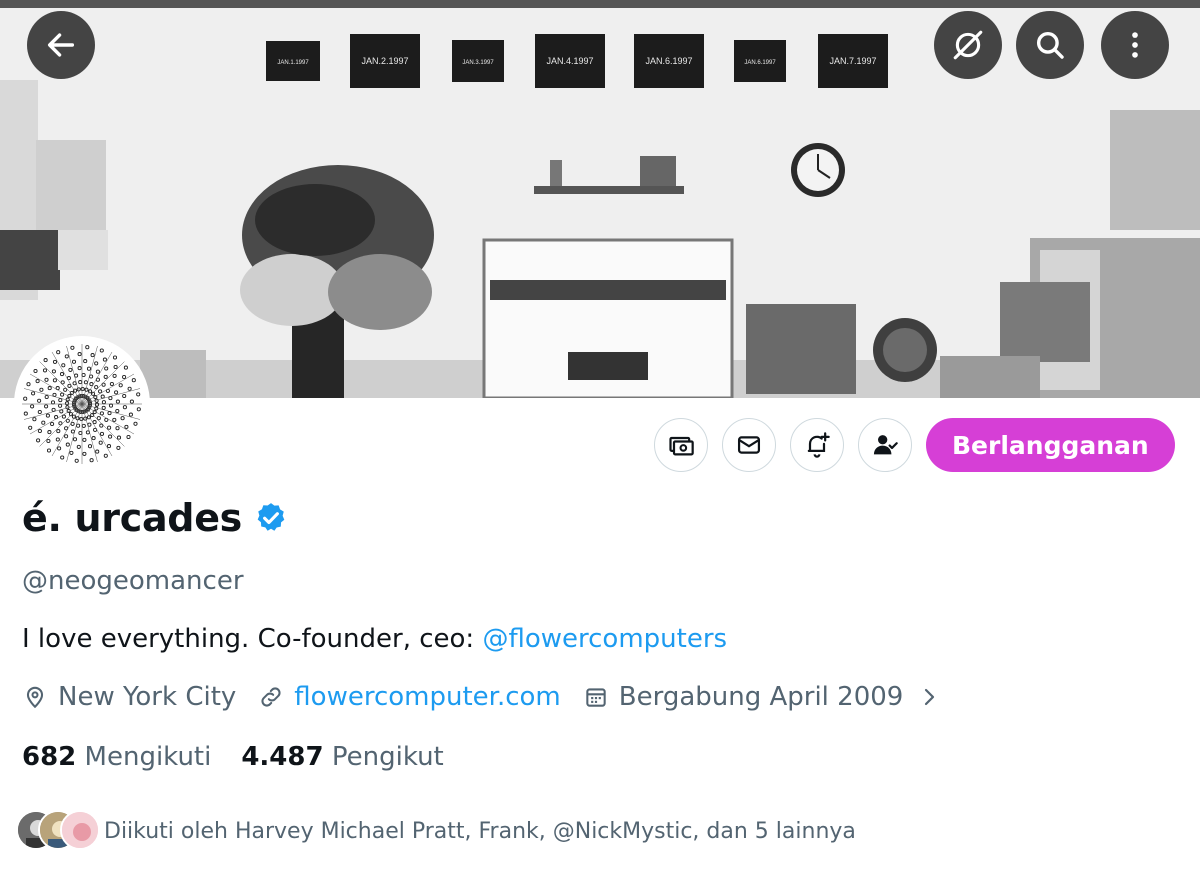 Image resolution: width=1200 pixels, height=872 pixels. I want to click on tip-button, so click(681, 445).